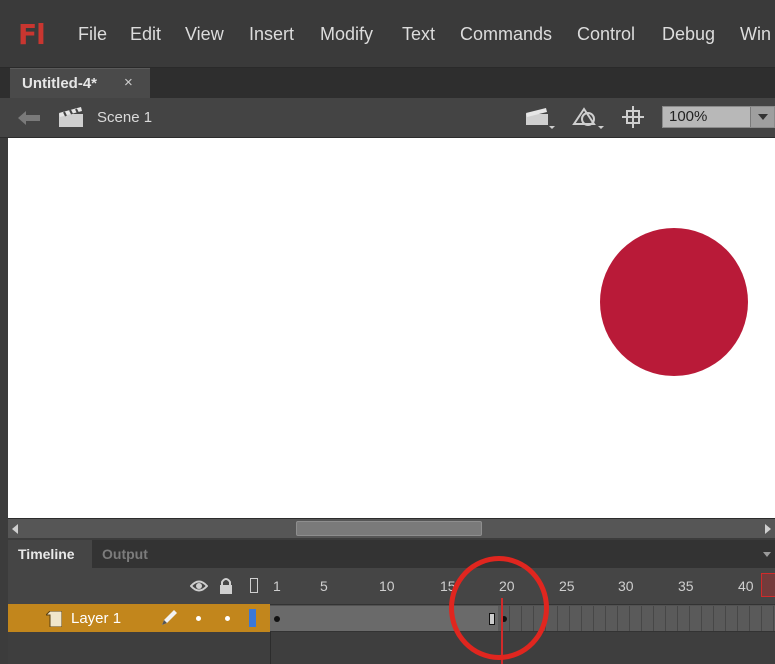  What do you see at coordinates (391, 554) in the screenshot?
I see `panel-tabs: Timeline Output` at bounding box center [391, 554].